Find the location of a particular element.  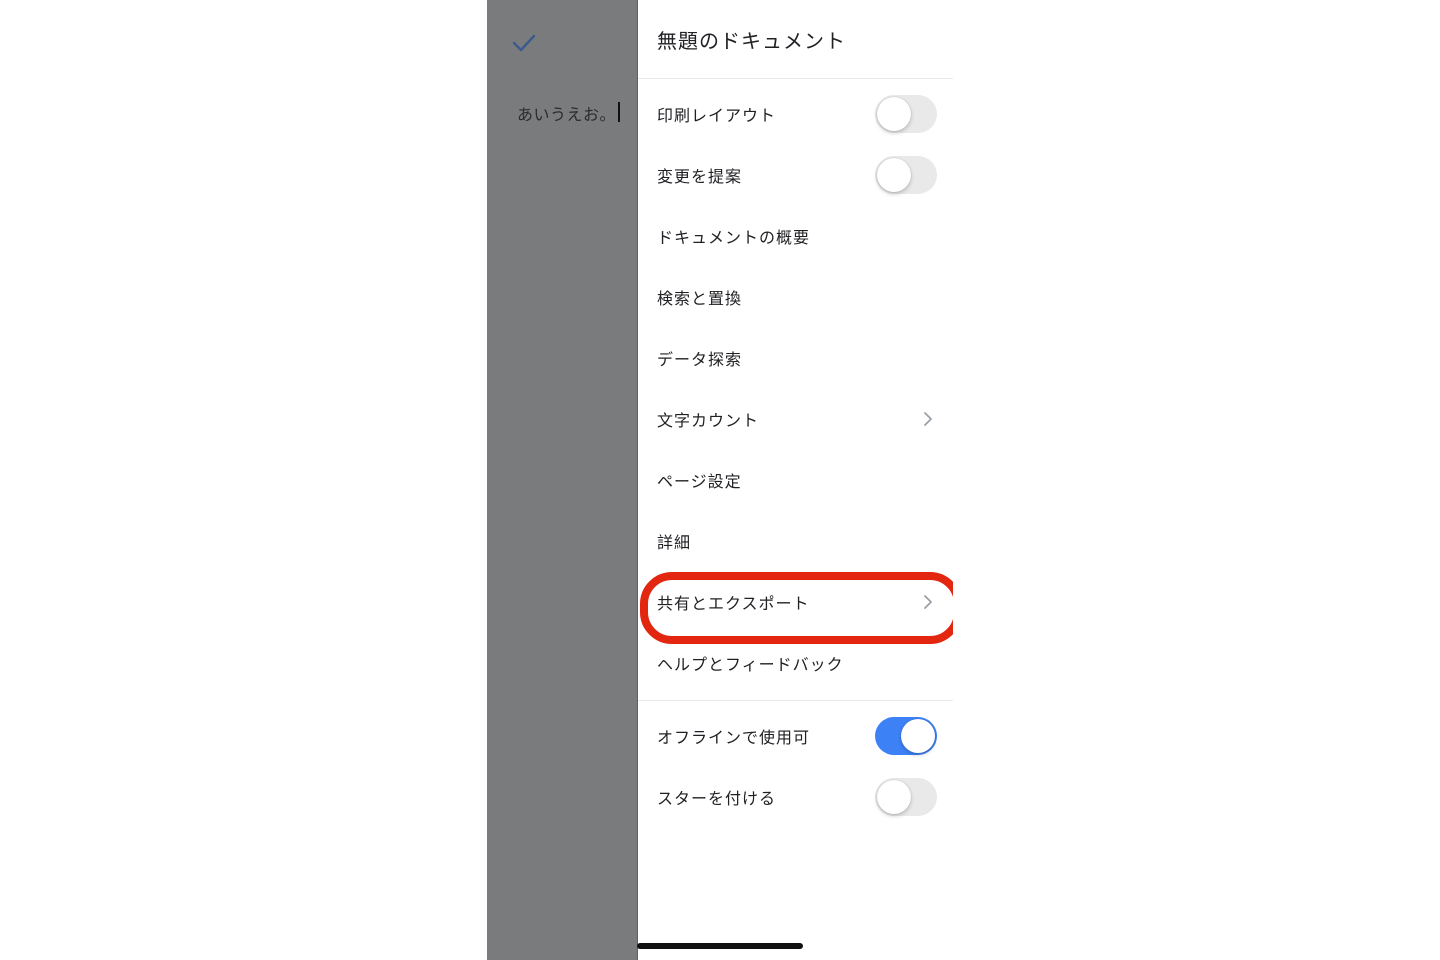

menu-item-share-export: 共有とエクスポート is located at coordinates (795, 602).